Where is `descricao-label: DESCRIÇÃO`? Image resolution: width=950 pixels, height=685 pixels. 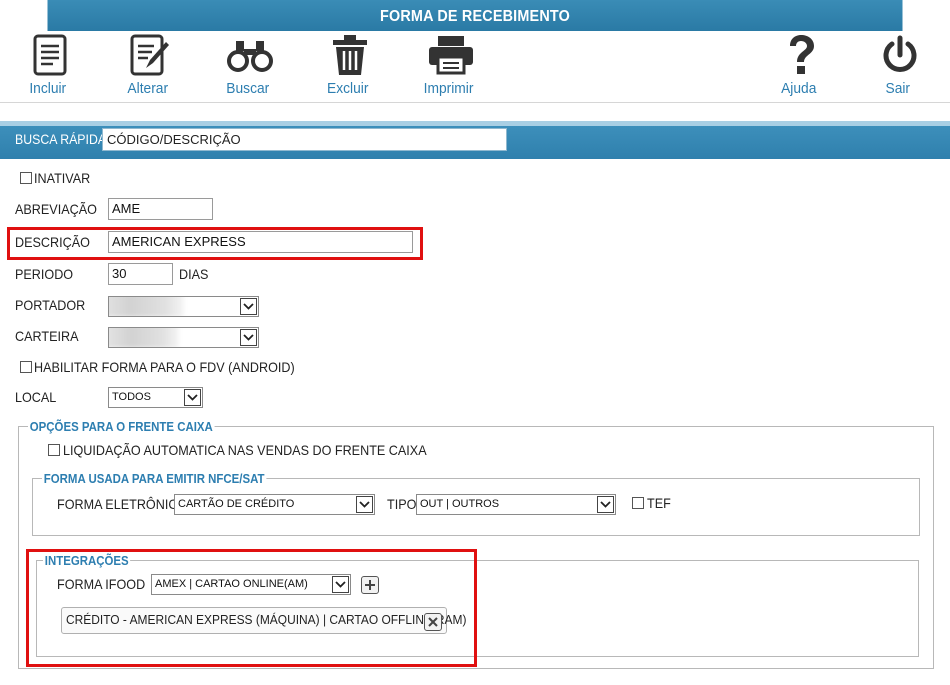
descricao-label: DESCRIÇÃO is located at coordinates (52, 242).